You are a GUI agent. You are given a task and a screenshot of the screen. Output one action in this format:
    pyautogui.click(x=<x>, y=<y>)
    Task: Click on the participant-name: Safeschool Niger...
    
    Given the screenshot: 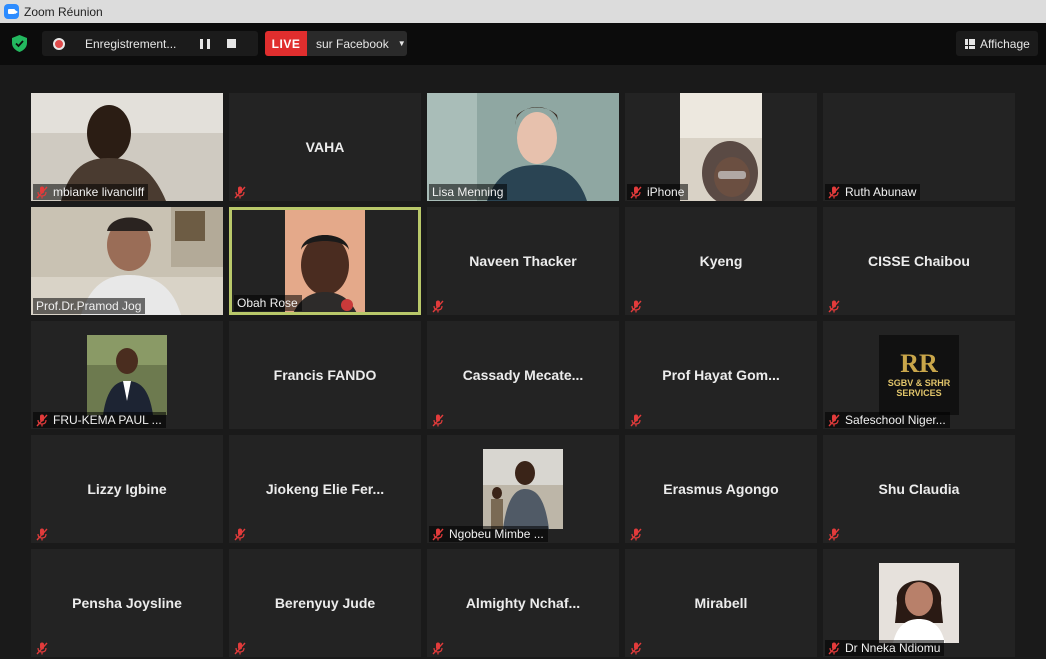 What is the action you would take?
    pyautogui.click(x=895, y=420)
    